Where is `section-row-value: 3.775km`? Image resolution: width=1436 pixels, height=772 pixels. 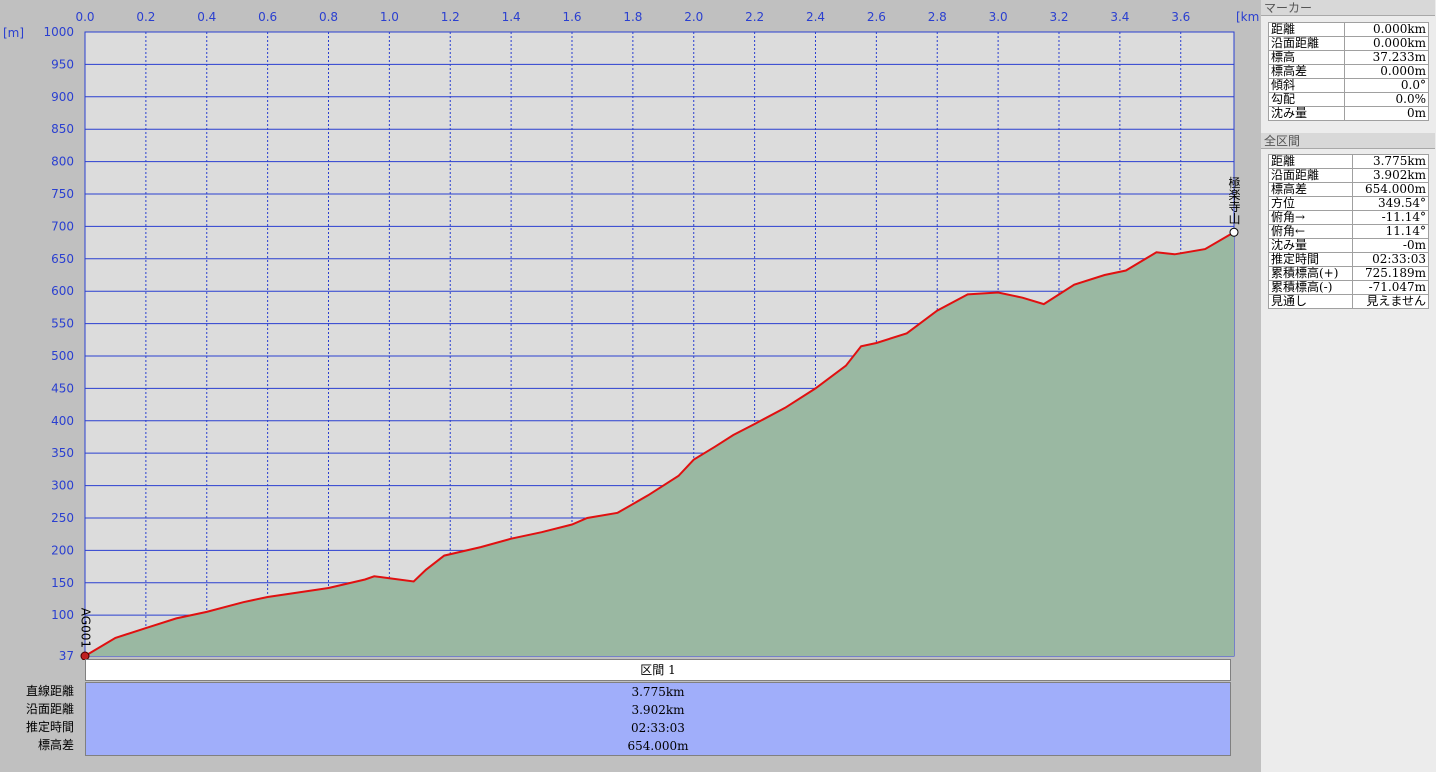 section-row-value: 3.775km is located at coordinates (658, 692).